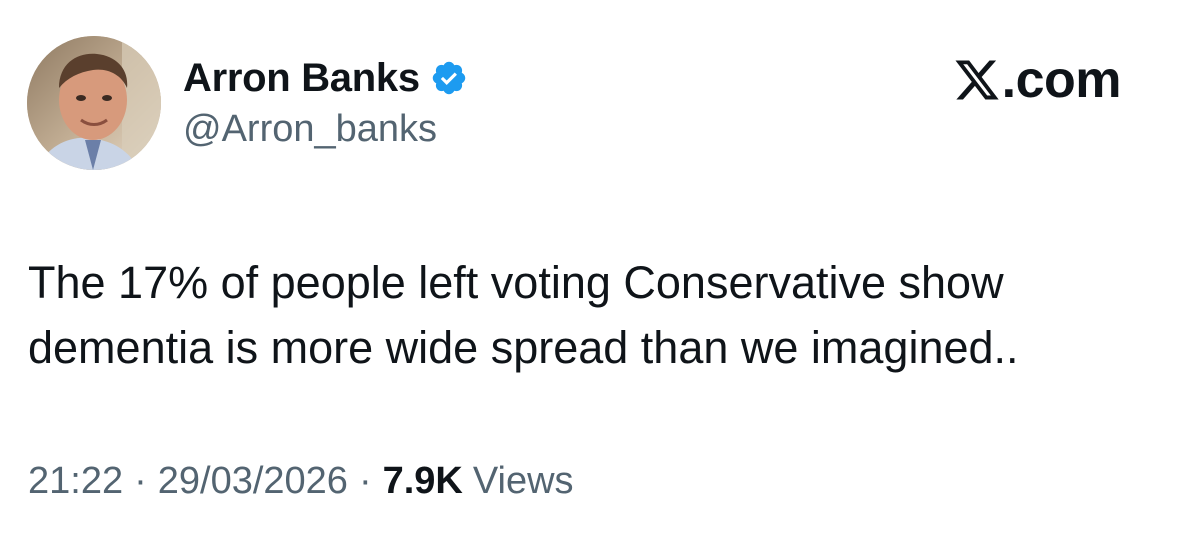 The image size is (1179, 543). Describe the element at coordinates (449, 78) in the screenshot. I see `verified-badge-icon` at that location.